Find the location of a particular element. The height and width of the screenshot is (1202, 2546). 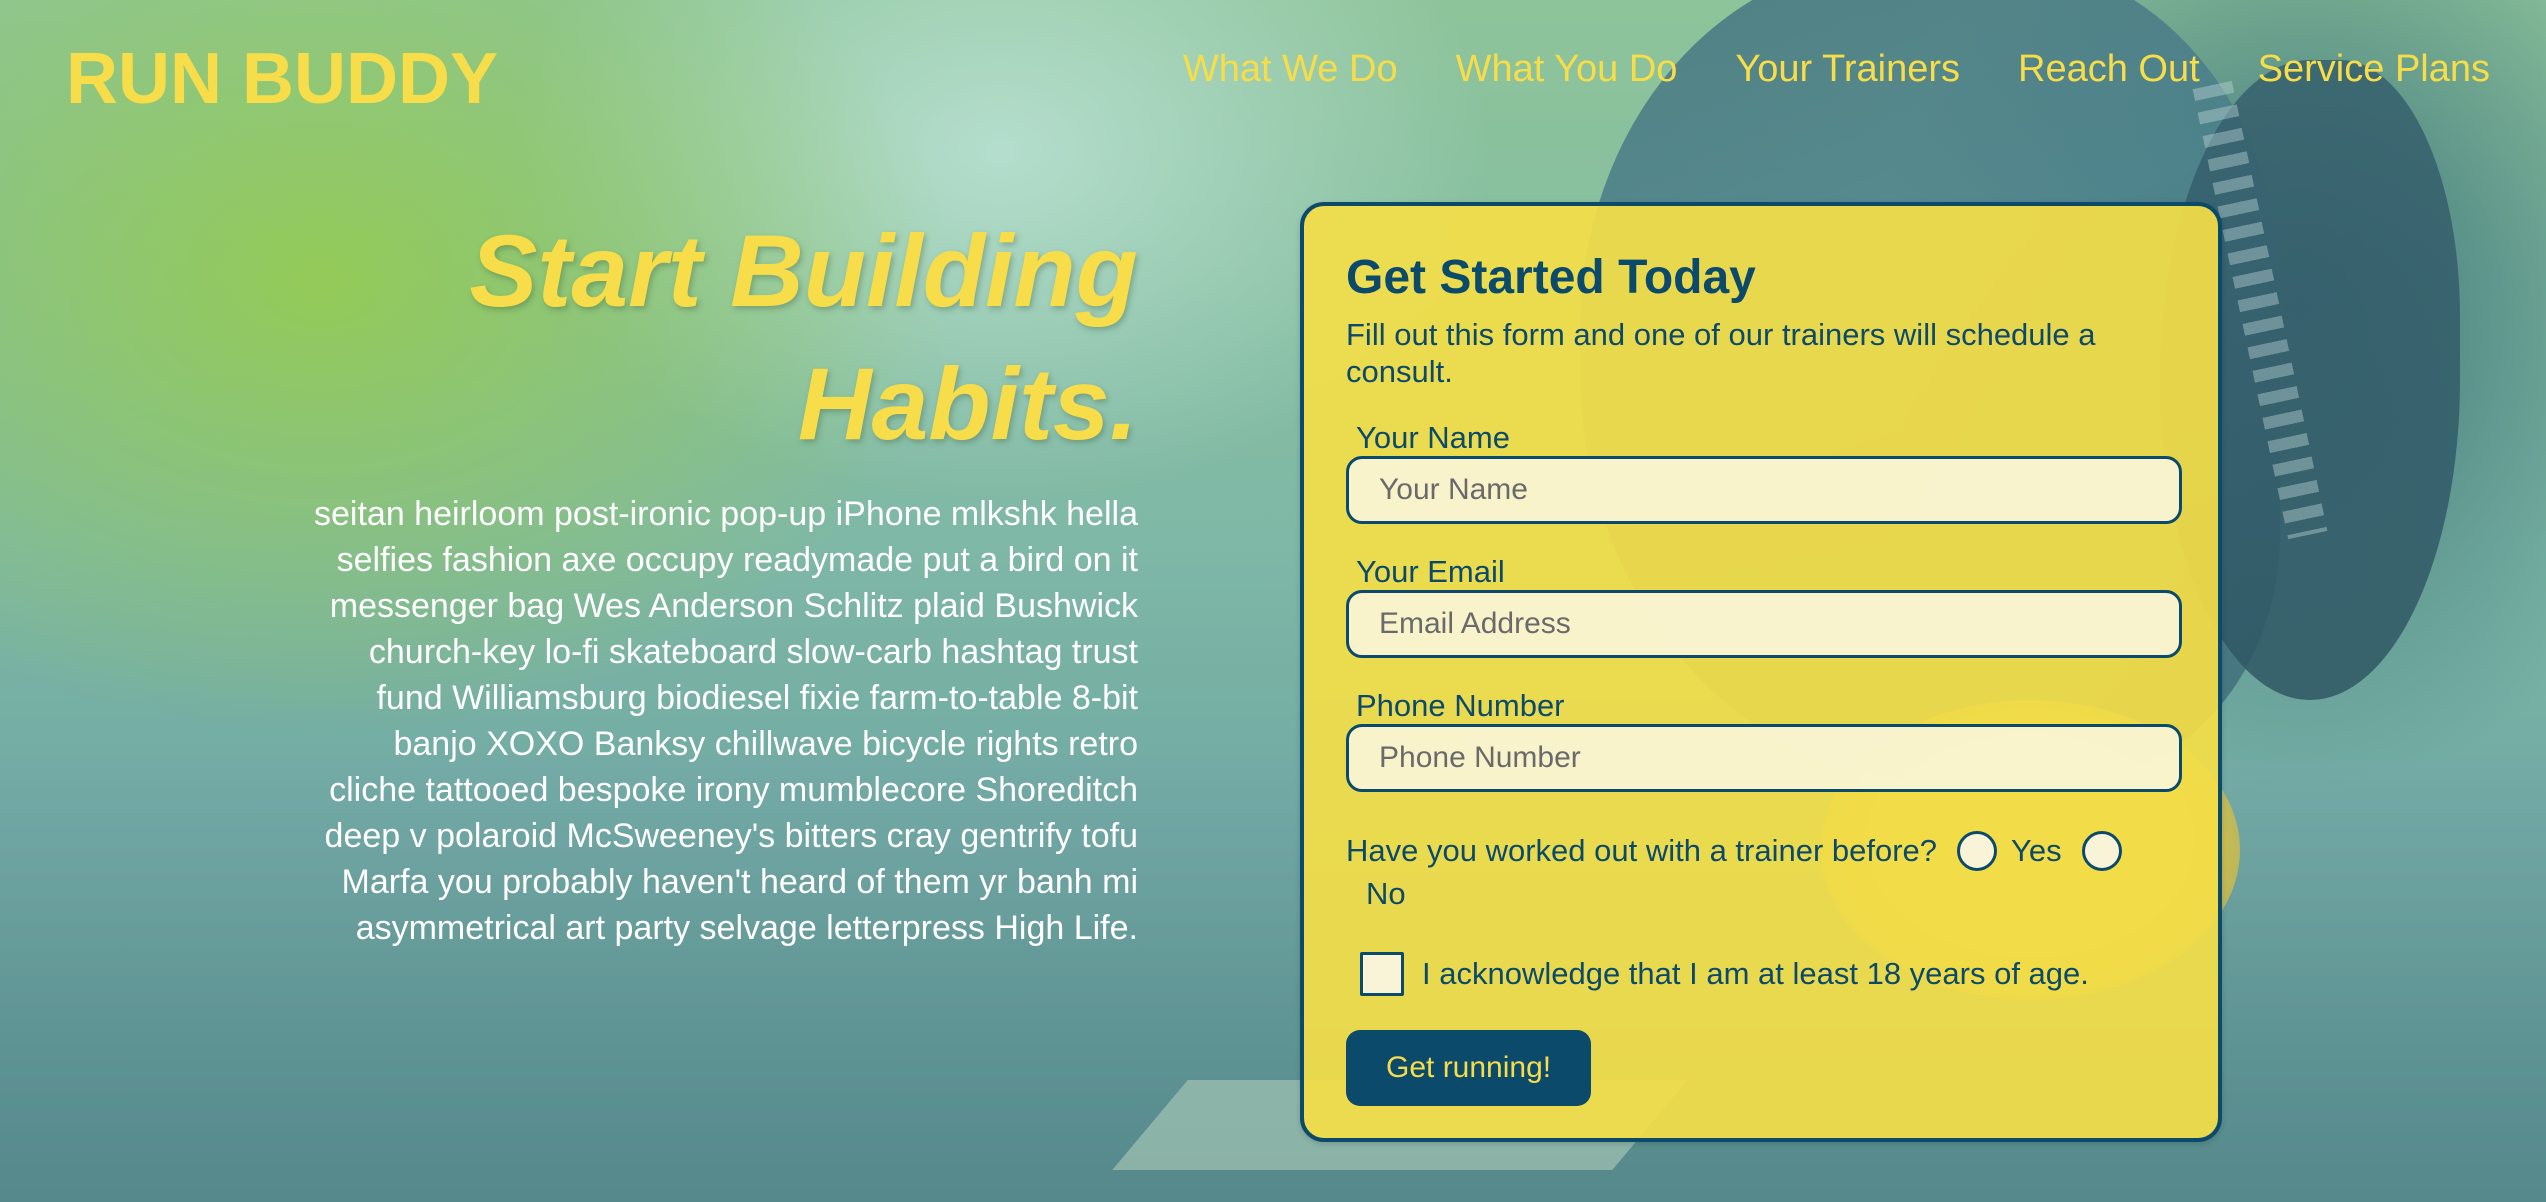

email-label: Your Email is located at coordinates (1430, 571).